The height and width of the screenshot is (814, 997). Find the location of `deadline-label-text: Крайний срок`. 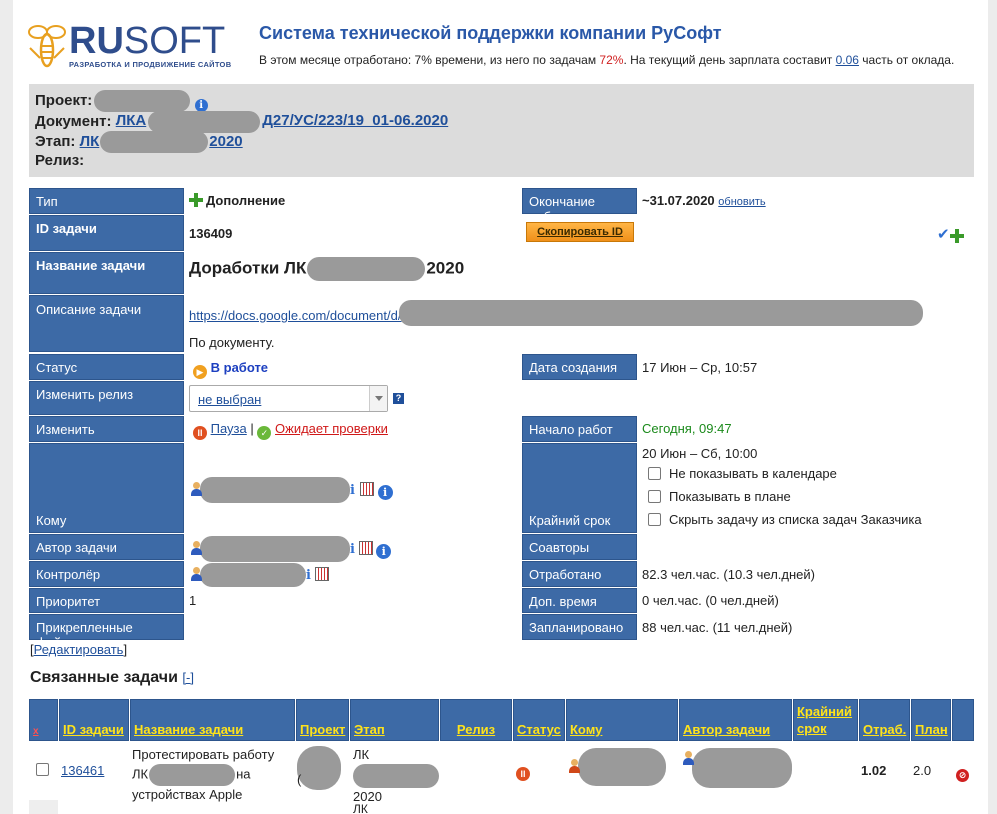

deadline-label-text: Крайний срок is located at coordinates (570, 520).